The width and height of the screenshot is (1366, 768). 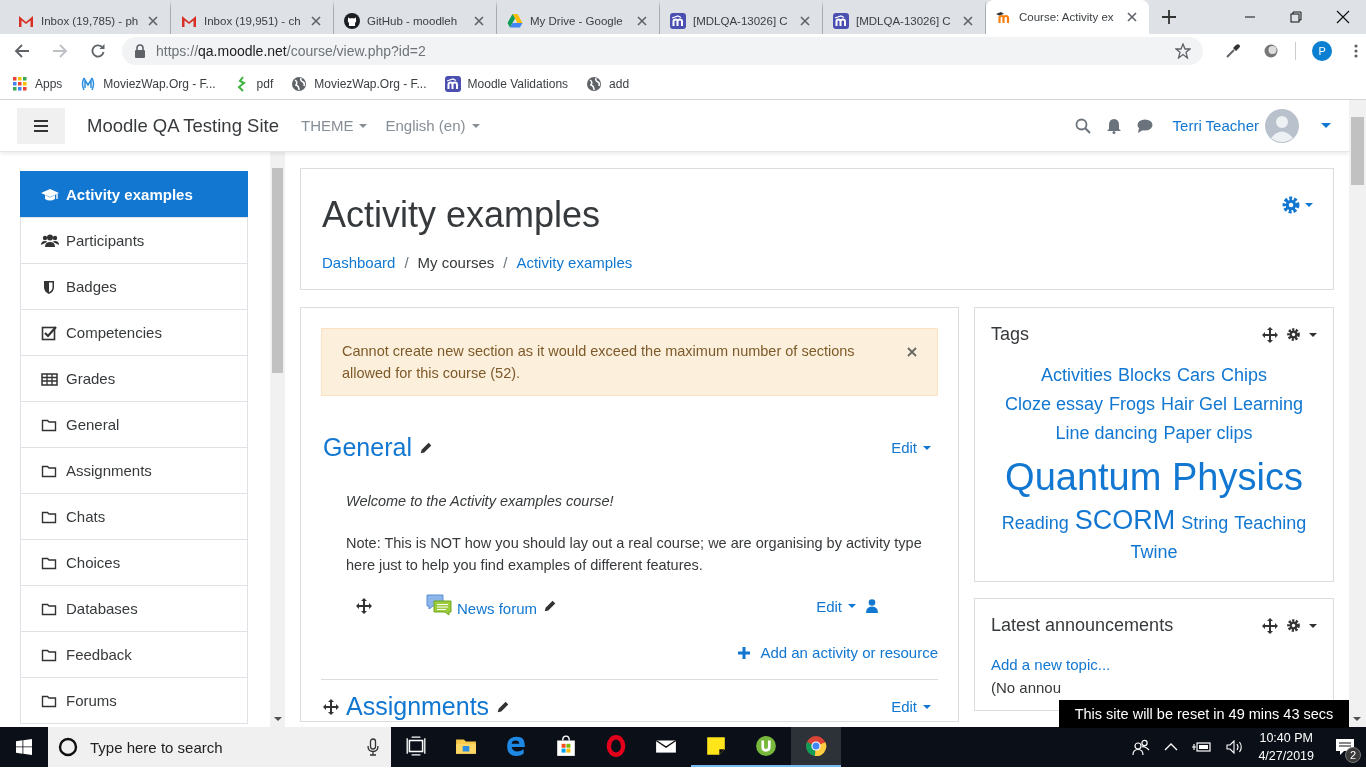 What do you see at coordinates (506, 83) in the screenshot?
I see `bookmark-link: Moodle Validations` at bounding box center [506, 83].